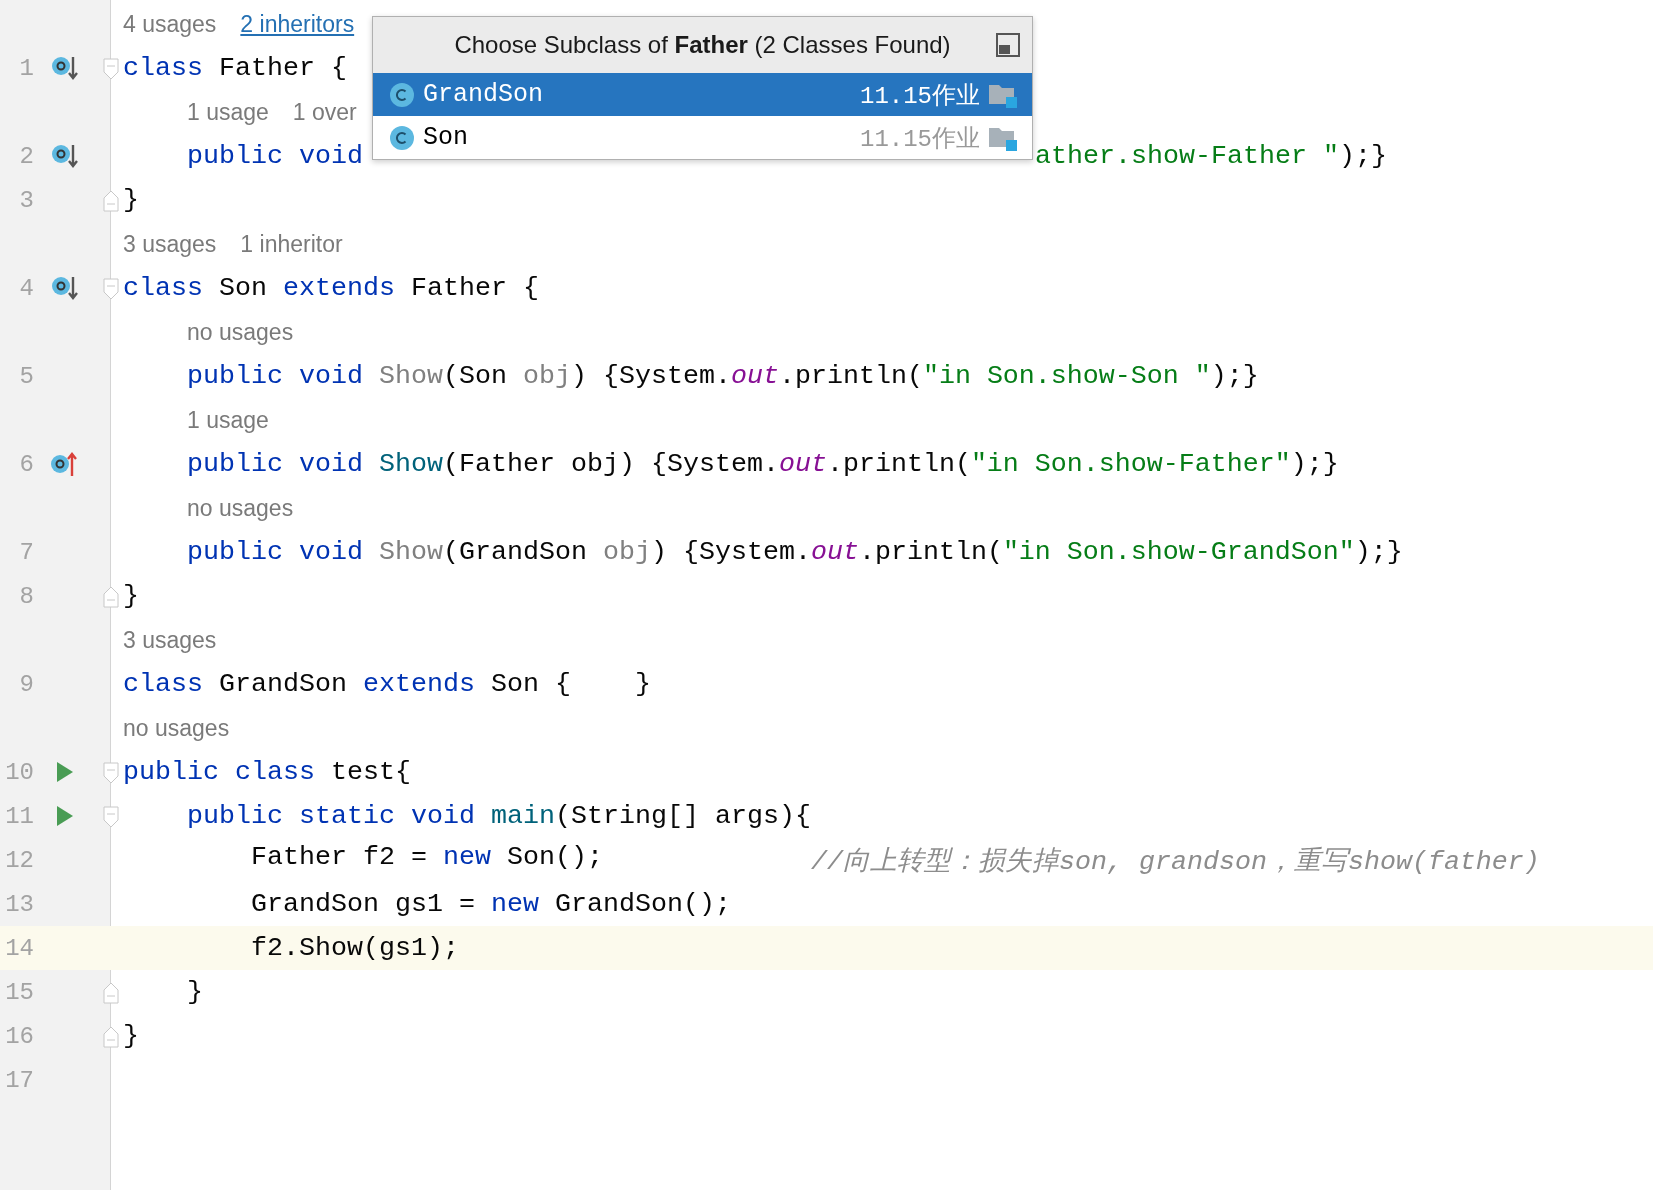 The width and height of the screenshot is (1653, 1190). What do you see at coordinates (26, 200) in the screenshot?
I see `line-number: 3` at bounding box center [26, 200].